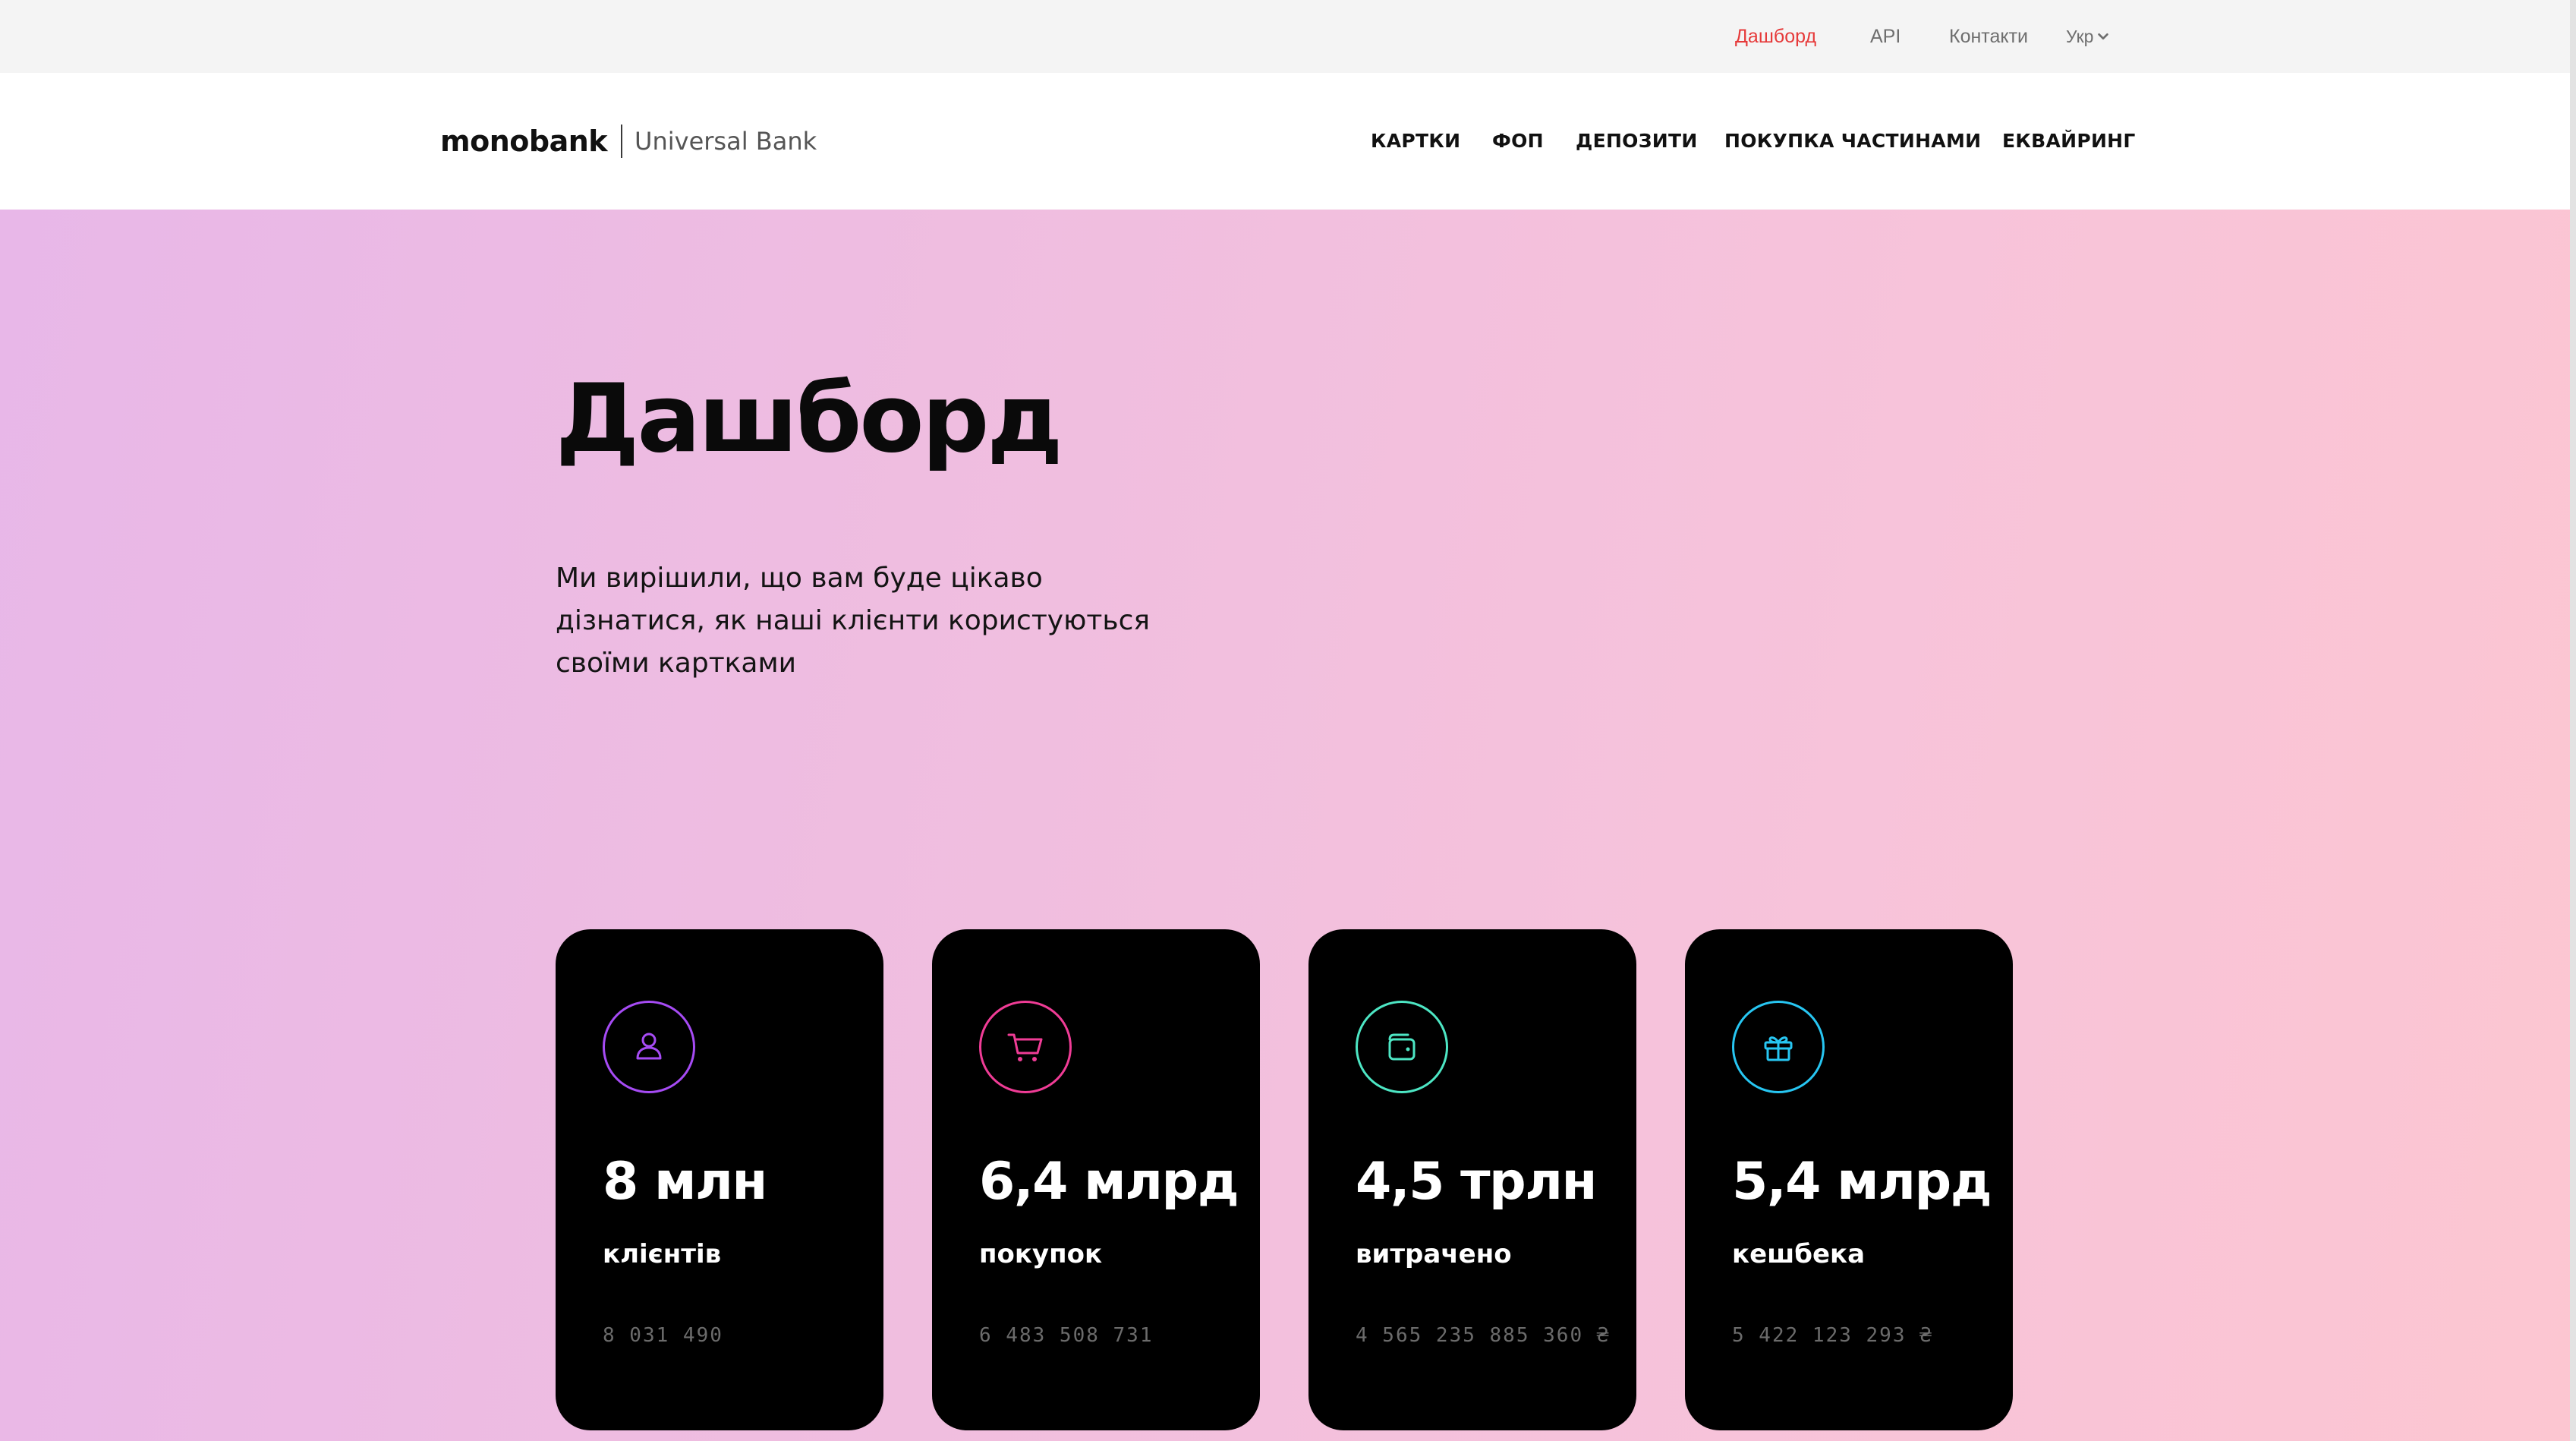 Image resolution: width=2576 pixels, height=1441 pixels. Describe the element at coordinates (1477, 1182) in the screenshot. I see `stat-value: 4,5 трлн` at that location.